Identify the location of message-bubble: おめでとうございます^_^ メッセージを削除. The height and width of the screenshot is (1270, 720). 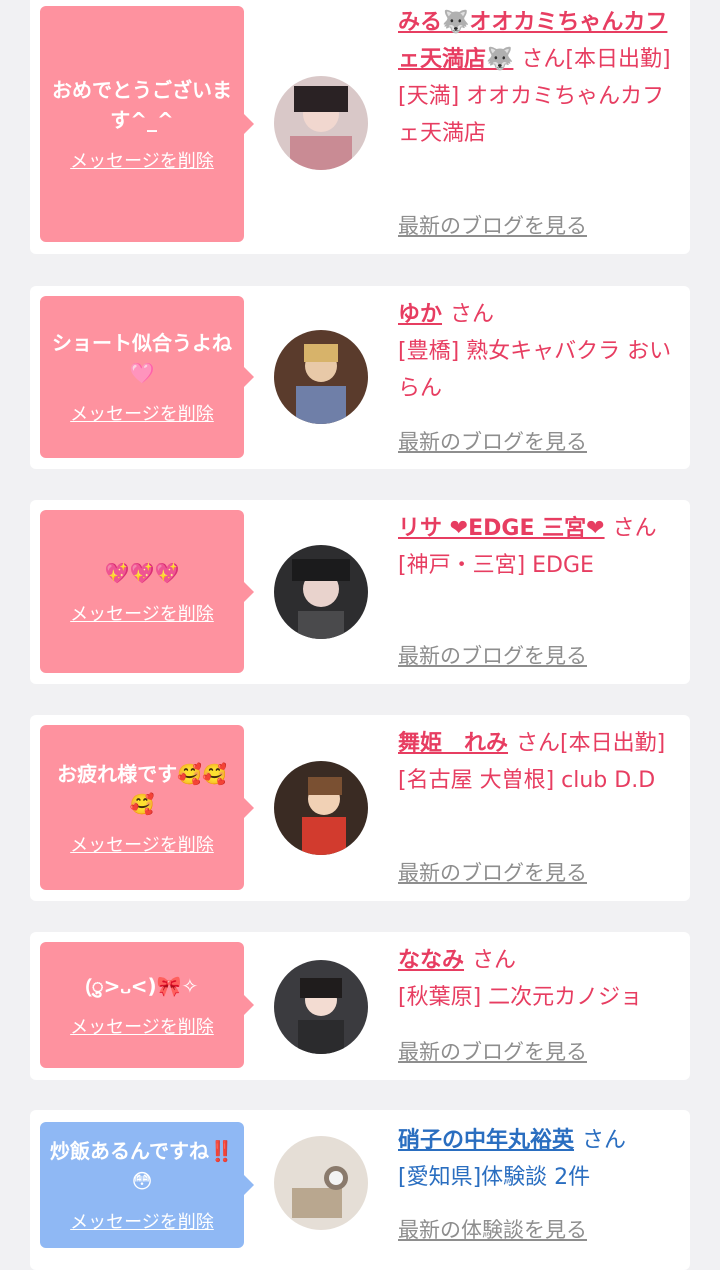
(147, 124).